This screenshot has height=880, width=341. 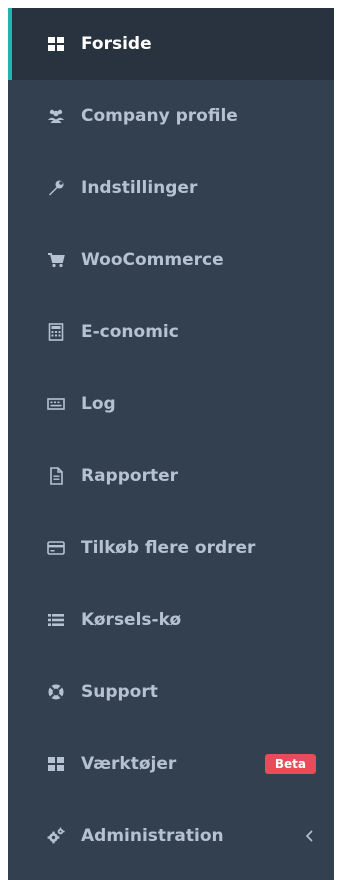 I want to click on sidebar-item-label: Indstillinger, so click(x=139, y=188).